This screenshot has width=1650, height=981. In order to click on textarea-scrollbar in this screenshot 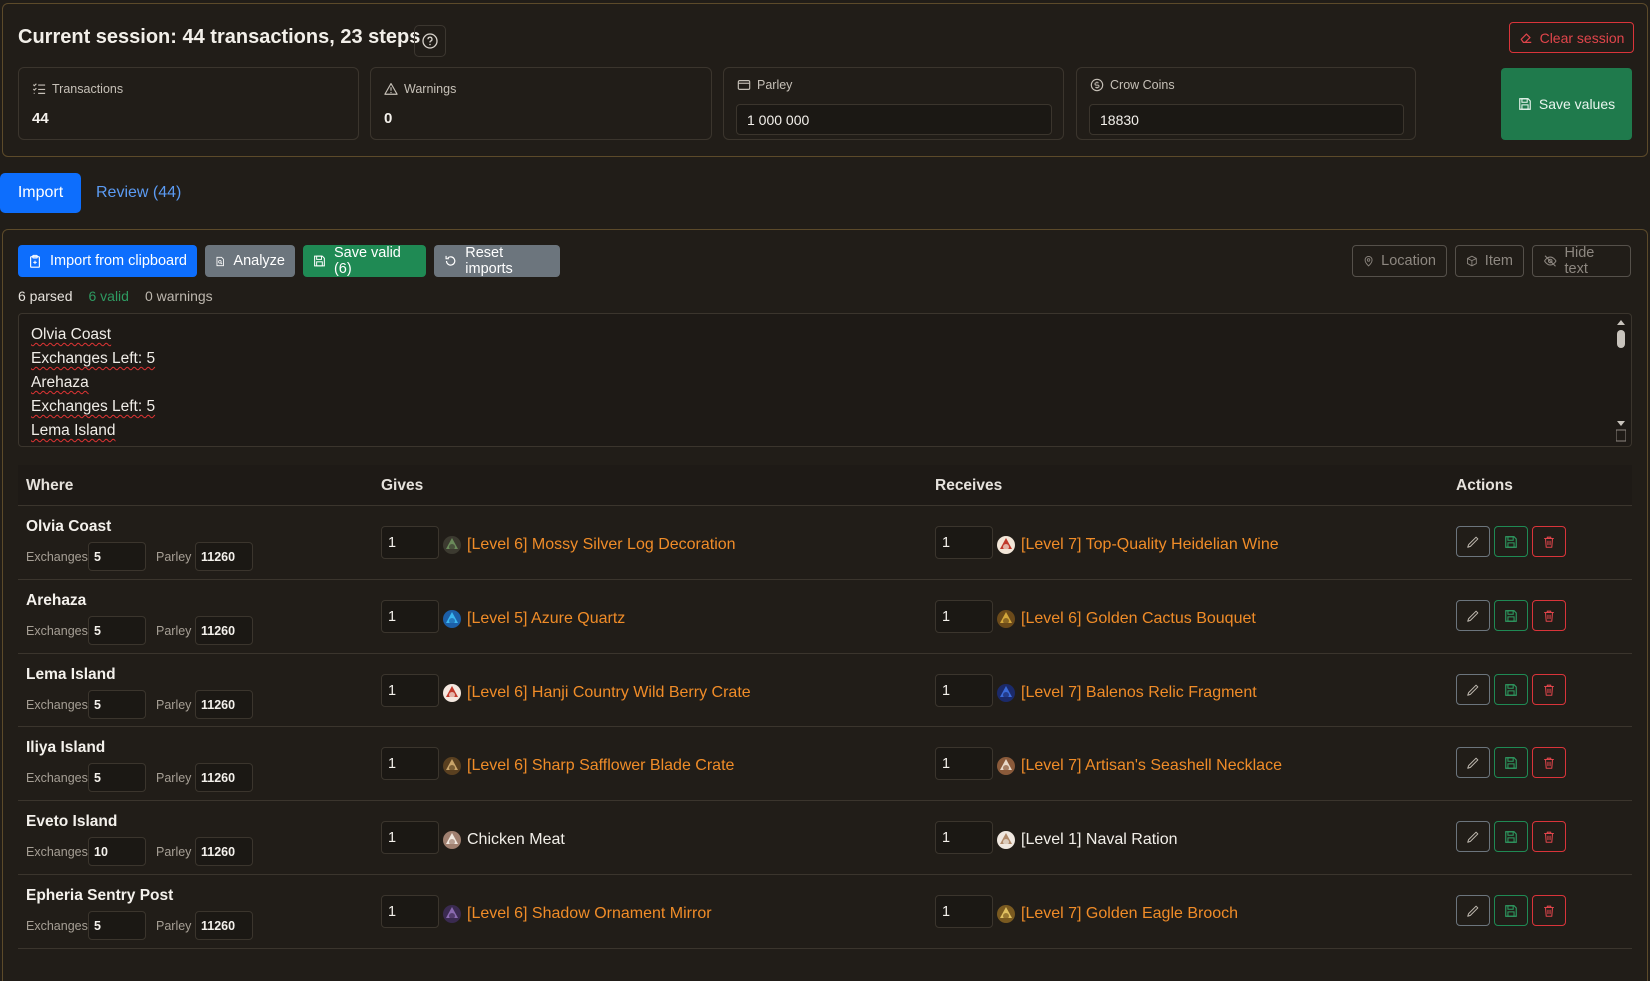, I will do `click(1621, 380)`.